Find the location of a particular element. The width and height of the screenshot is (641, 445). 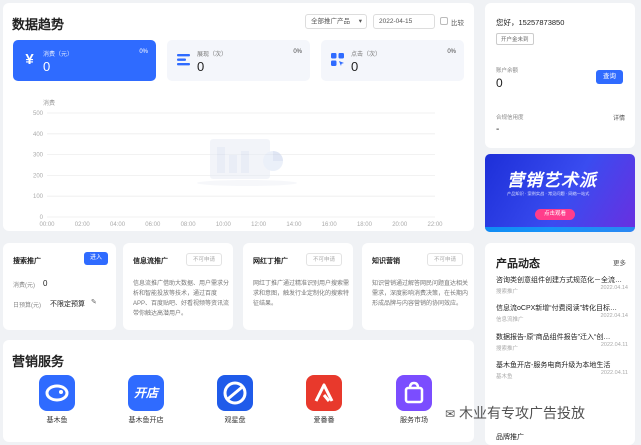

x-tick-label: 04:00 is located at coordinates (118, 225).